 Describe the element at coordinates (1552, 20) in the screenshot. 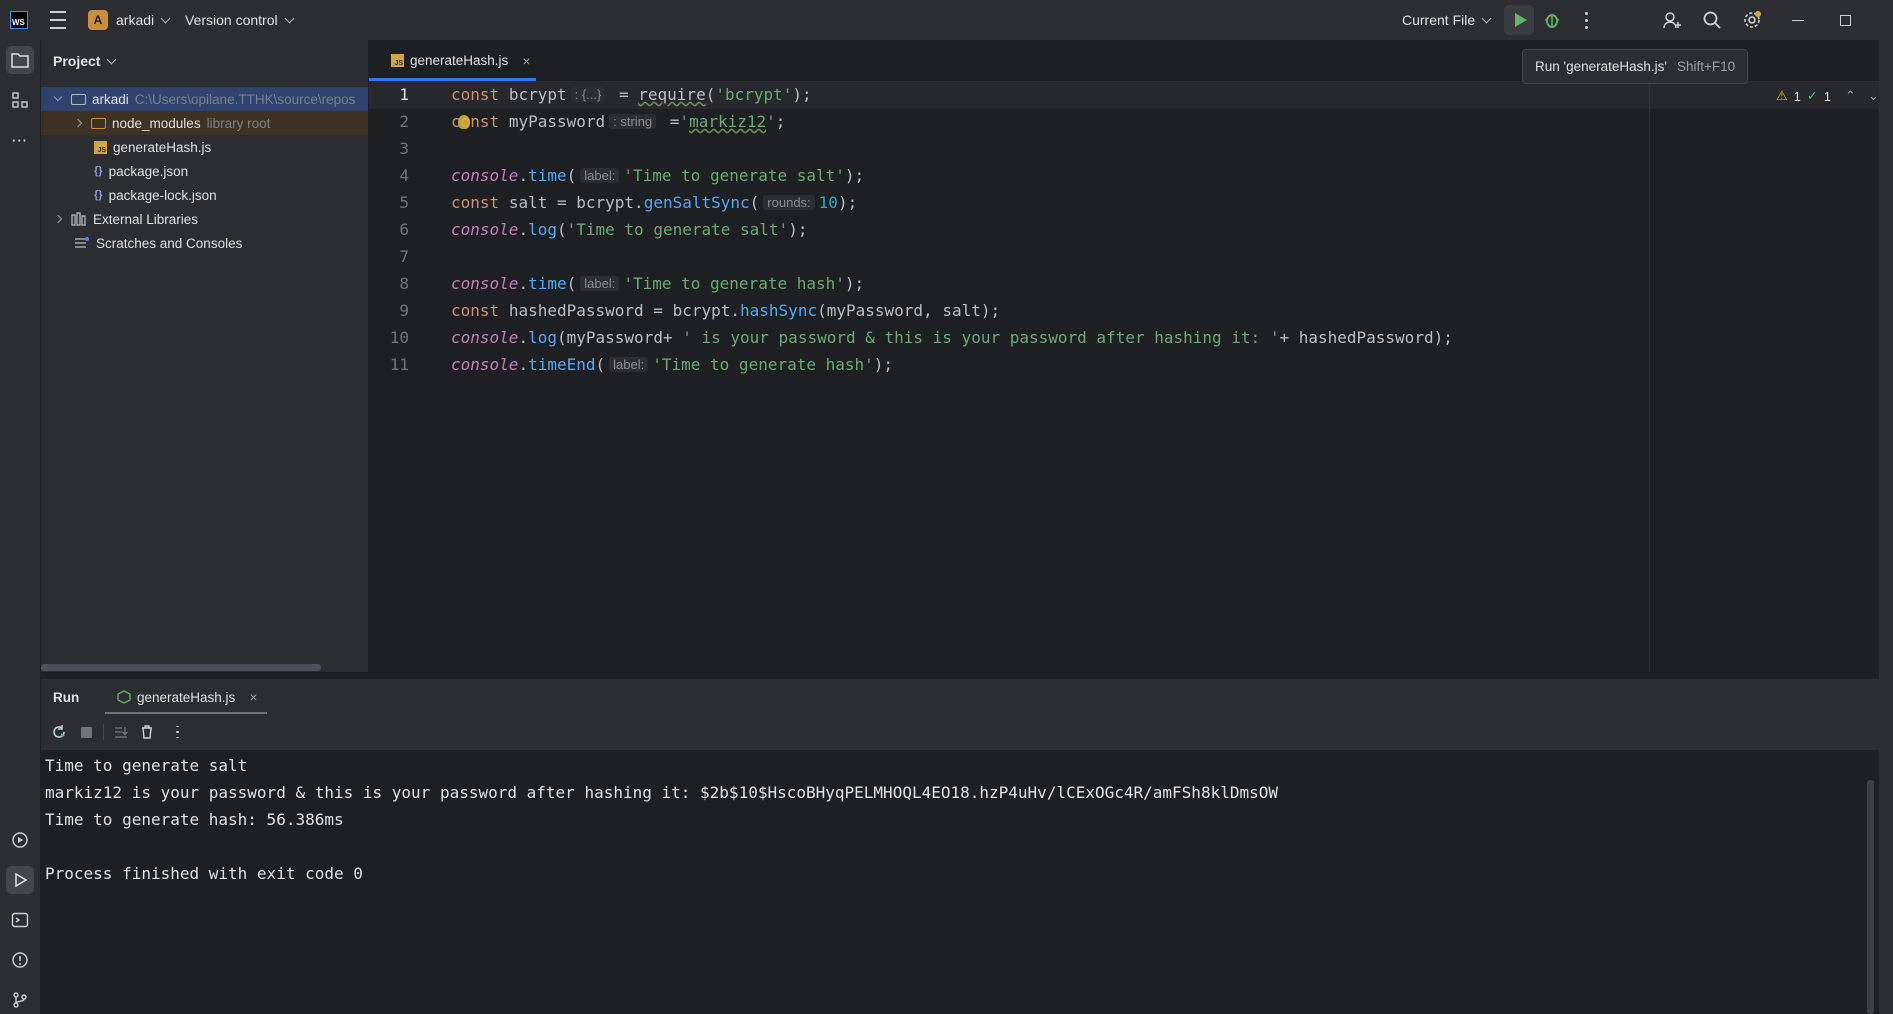

I see `debug-button` at that location.